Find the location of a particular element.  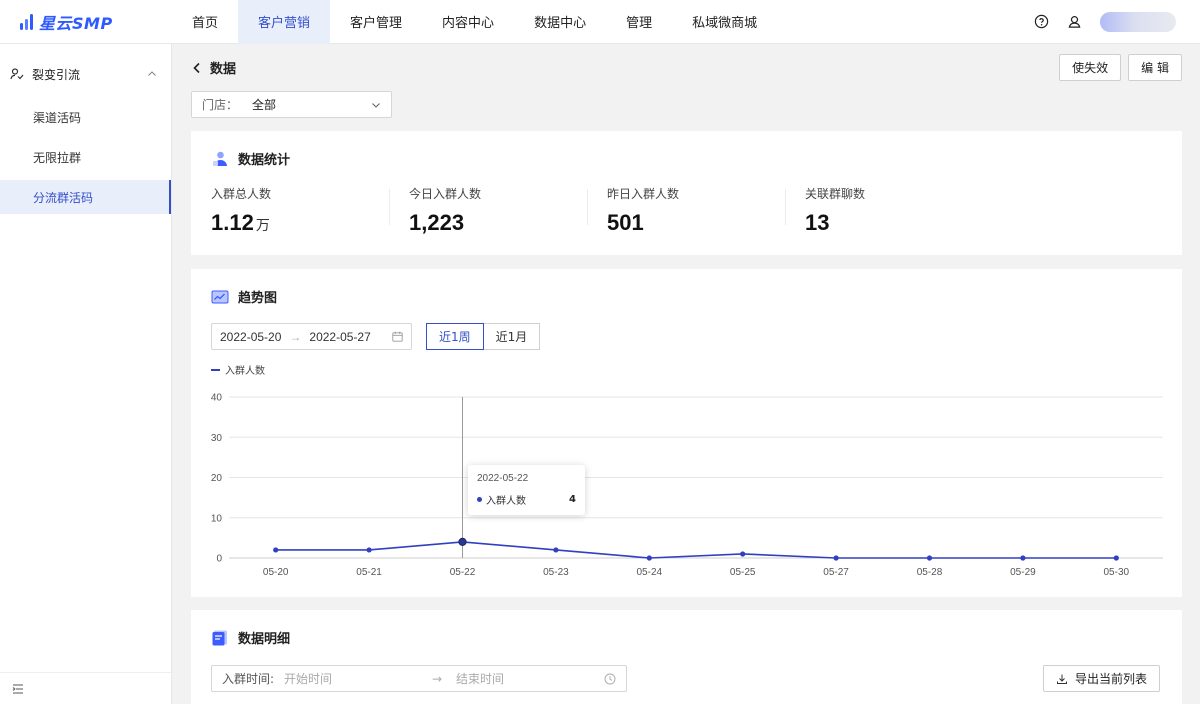

sidebar-collapse is located at coordinates (85, 688).